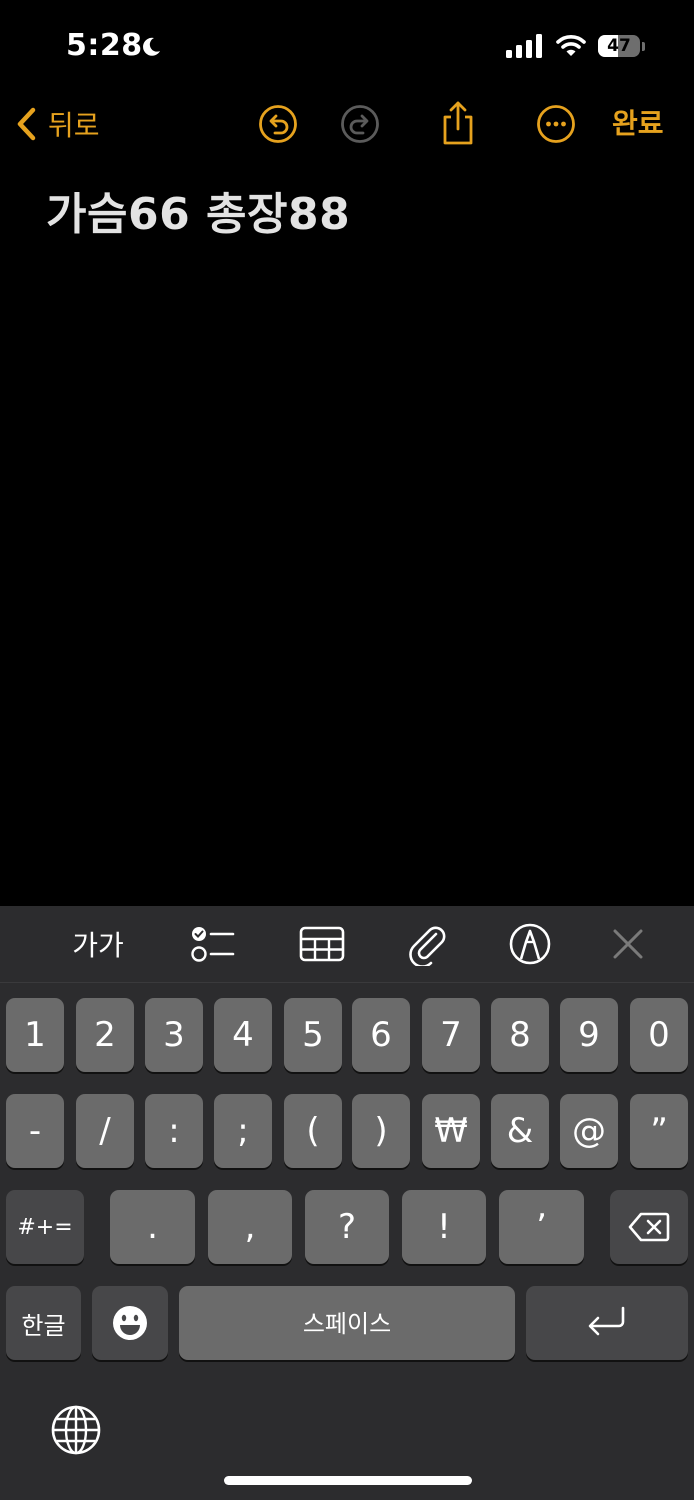  Describe the element at coordinates (348, 1480) in the screenshot. I see `home-indicator` at that location.